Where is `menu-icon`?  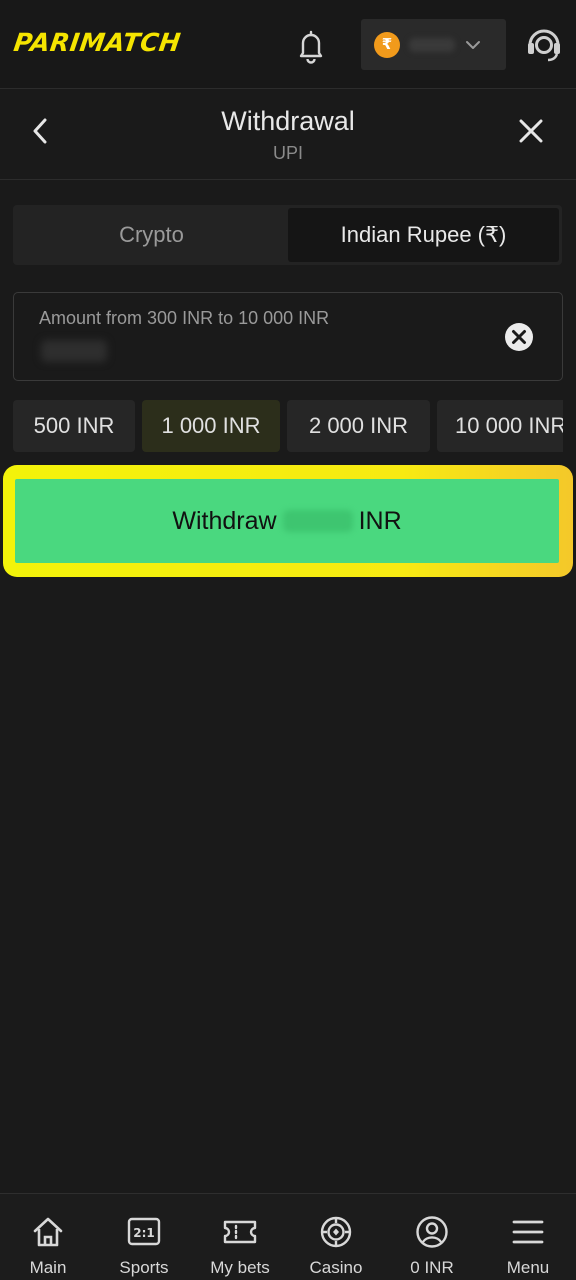
menu-icon is located at coordinates (528, 1232).